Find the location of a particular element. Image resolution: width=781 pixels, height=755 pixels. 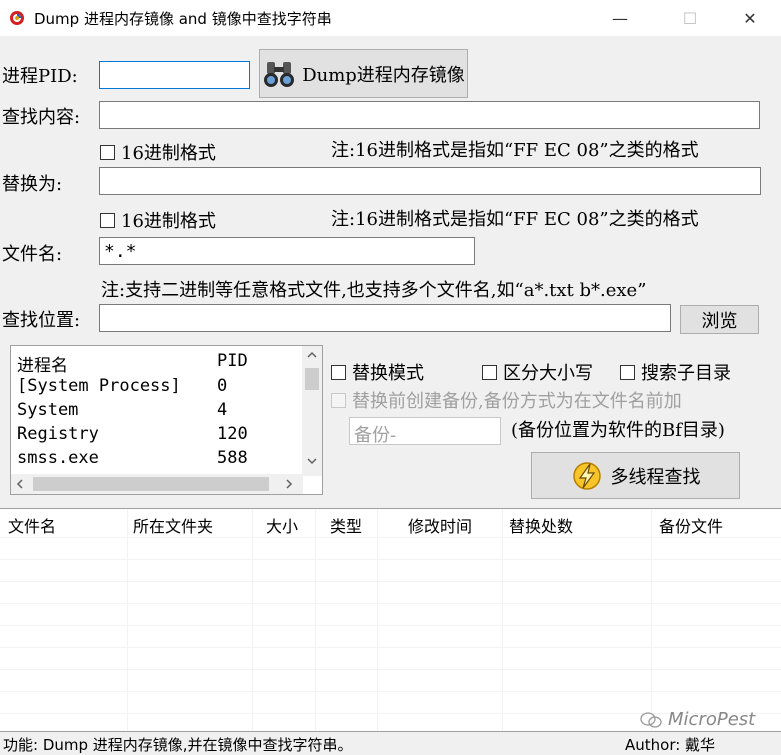

title-bar: Dump 进程内存镜像 and 镜像中查找字符串 — ☐ ✕ is located at coordinates (390, 18).